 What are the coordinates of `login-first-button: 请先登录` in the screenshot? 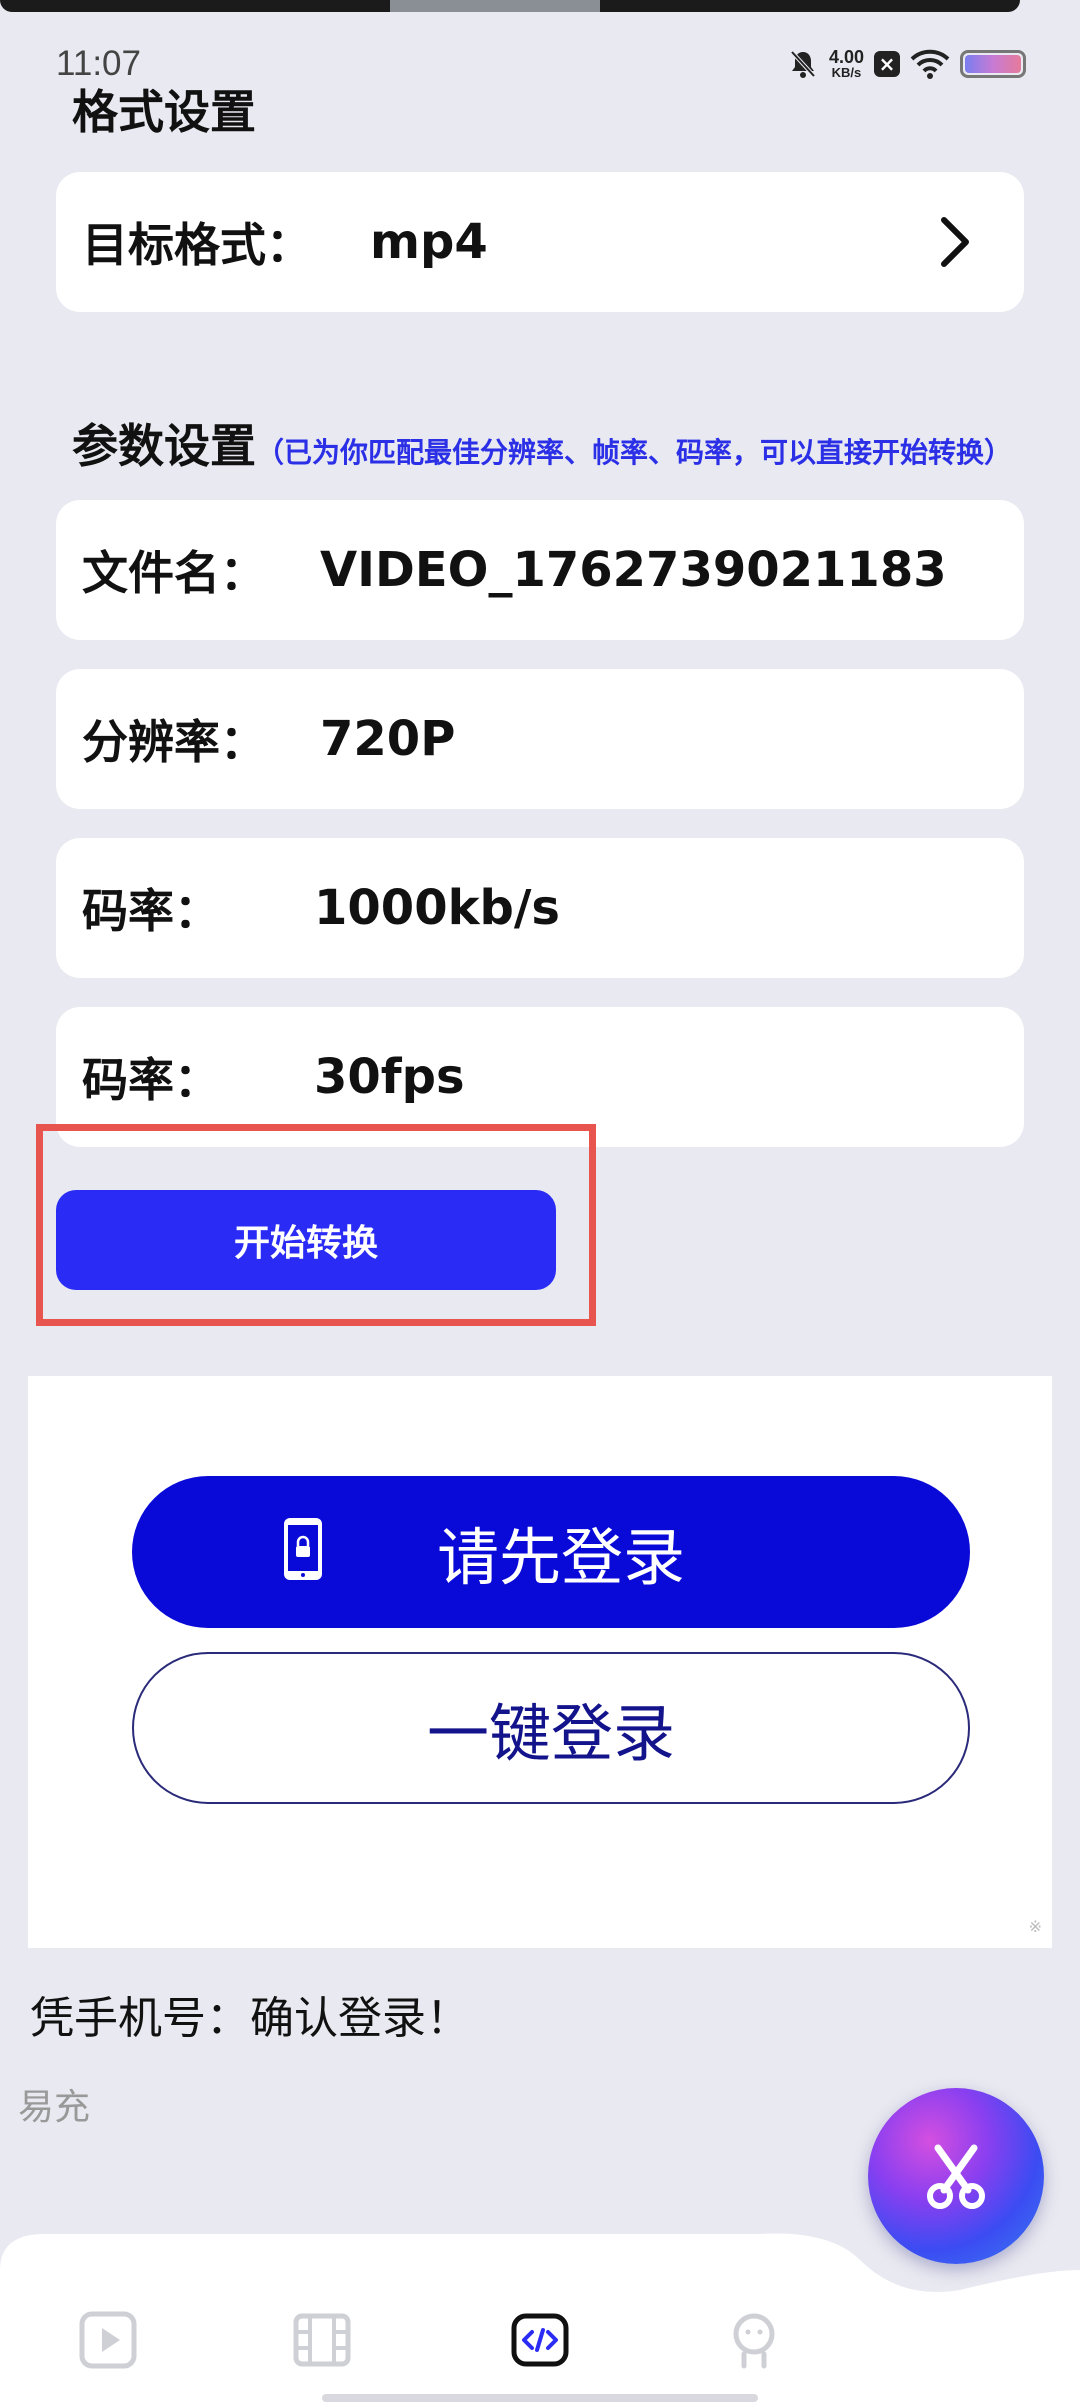 It's located at (551, 1552).